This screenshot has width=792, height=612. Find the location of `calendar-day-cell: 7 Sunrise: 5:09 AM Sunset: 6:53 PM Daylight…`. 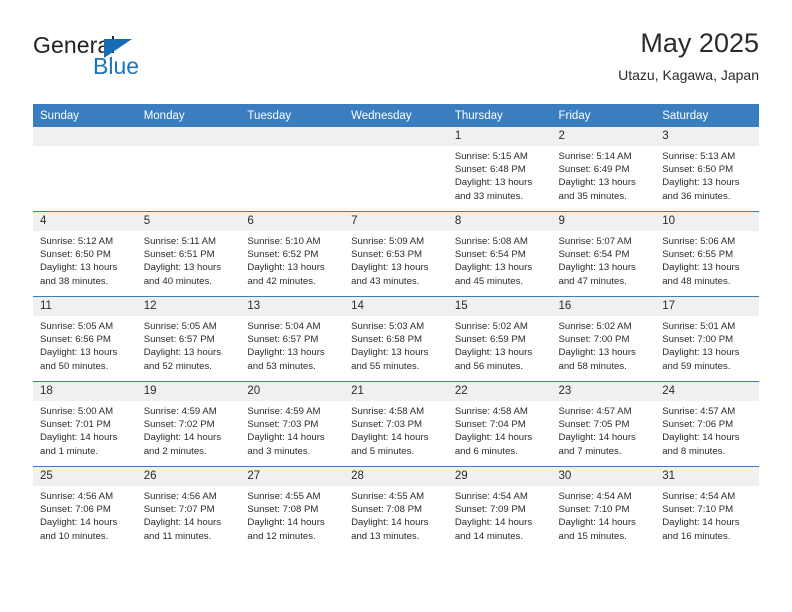

calendar-day-cell: 7 Sunrise: 5:09 AM Sunset: 6:53 PM Daylight… is located at coordinates (396, 254).